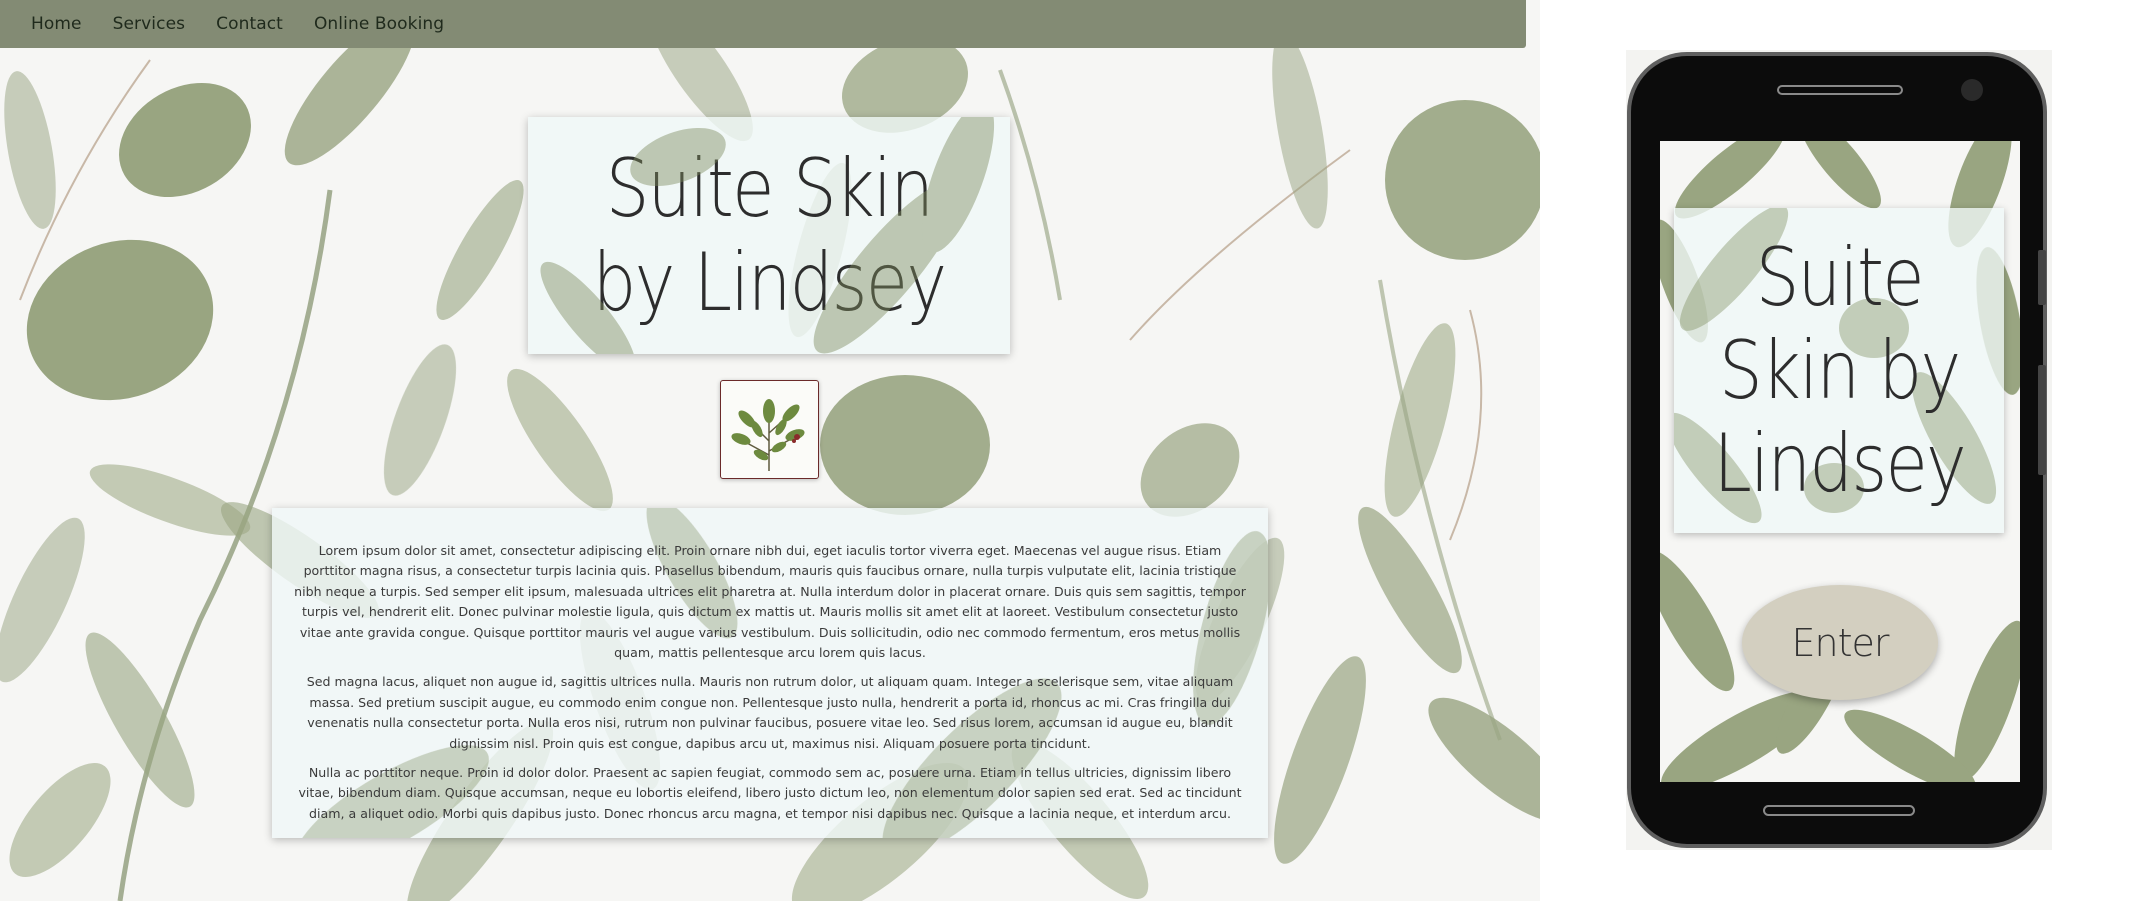 This screenshot has width=2134, height=901. Describe the element at coordinates (763, 24) in the screenshot. I see `top-navbar: Home Services Contact Online Booking` at that location.